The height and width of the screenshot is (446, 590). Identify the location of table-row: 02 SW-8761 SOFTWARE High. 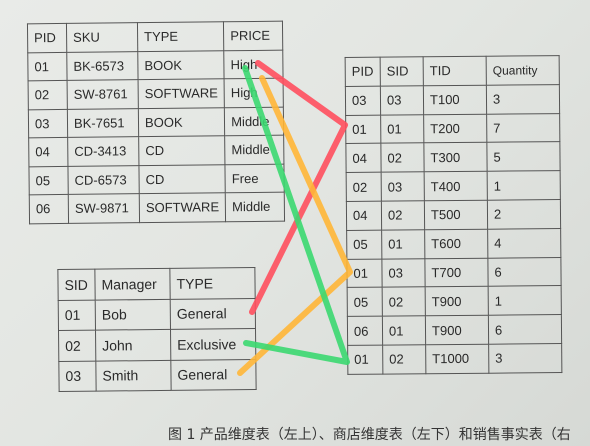
(156, 94).